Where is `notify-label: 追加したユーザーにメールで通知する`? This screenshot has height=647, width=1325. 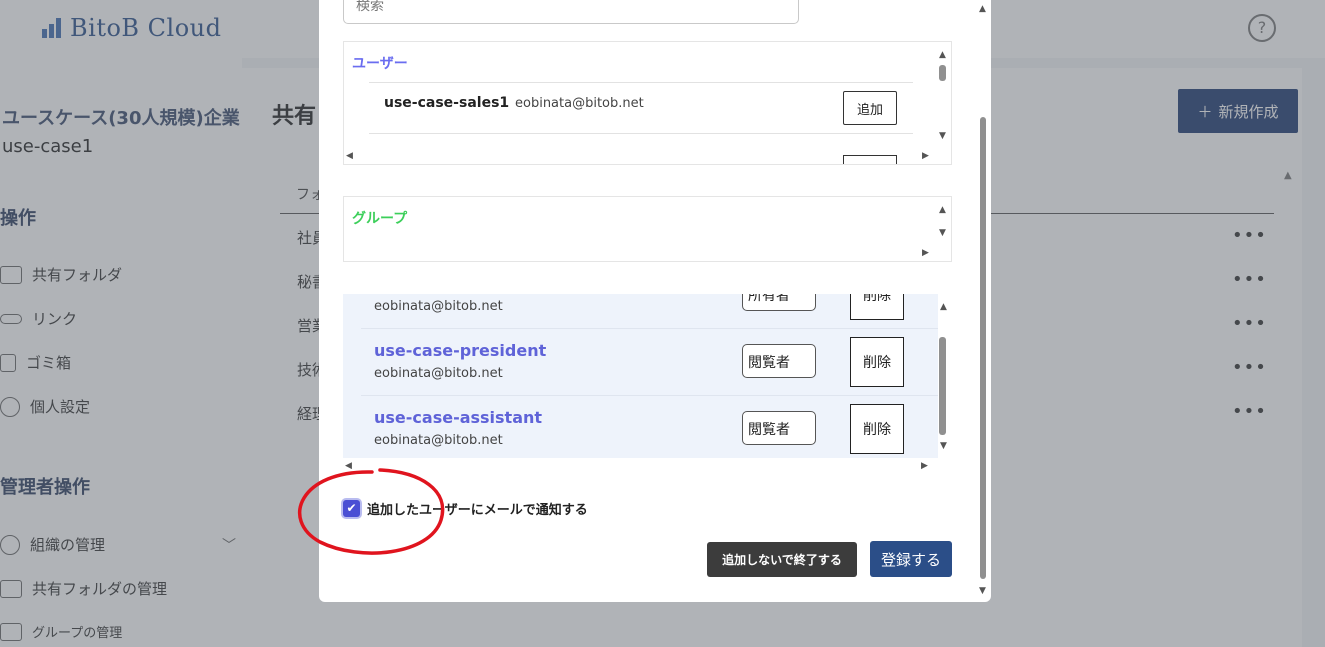 notify-label: 追加したユーザーにメールで通知する is located at coordinates (477, 508).